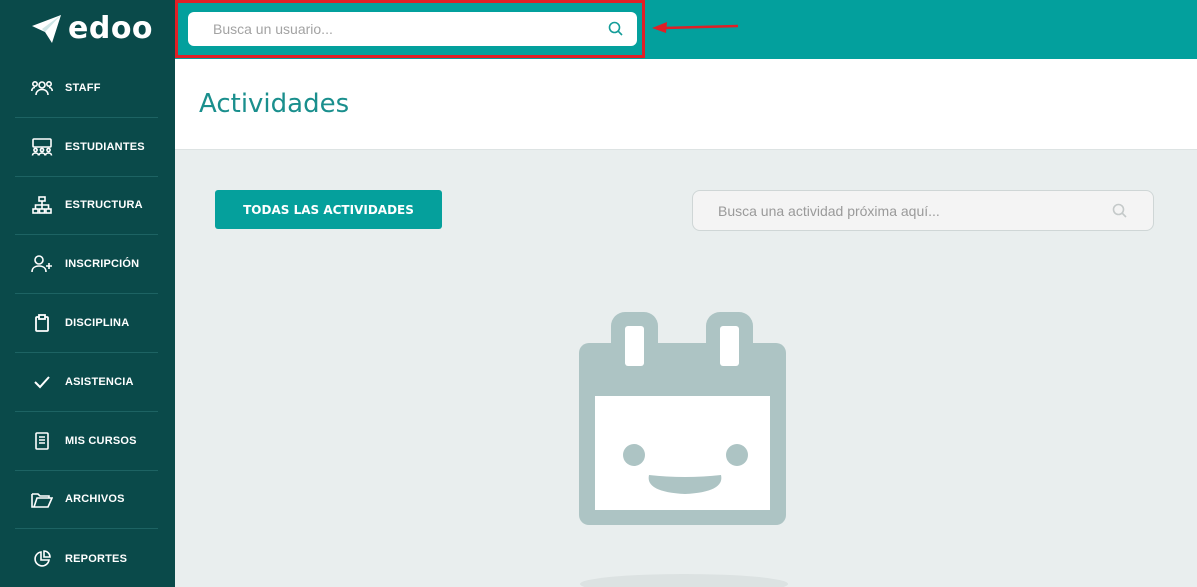 Image resolution: width=1197 pixels, height=587 pixels. I want to click on sidebar-item-estudiantes: ESTUDIANTES, so click(86, 147).